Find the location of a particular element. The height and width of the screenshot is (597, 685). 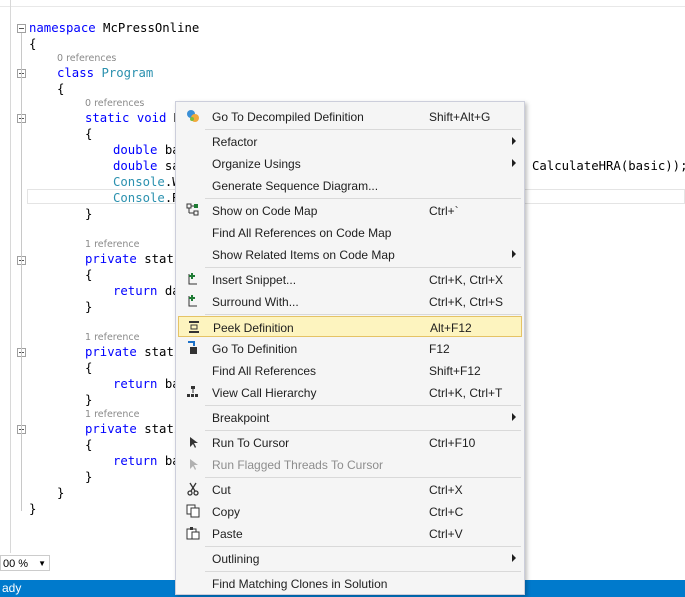

menu-item-find-all-references: Find All References Shift+F12 is located at coordinates (350, 370).